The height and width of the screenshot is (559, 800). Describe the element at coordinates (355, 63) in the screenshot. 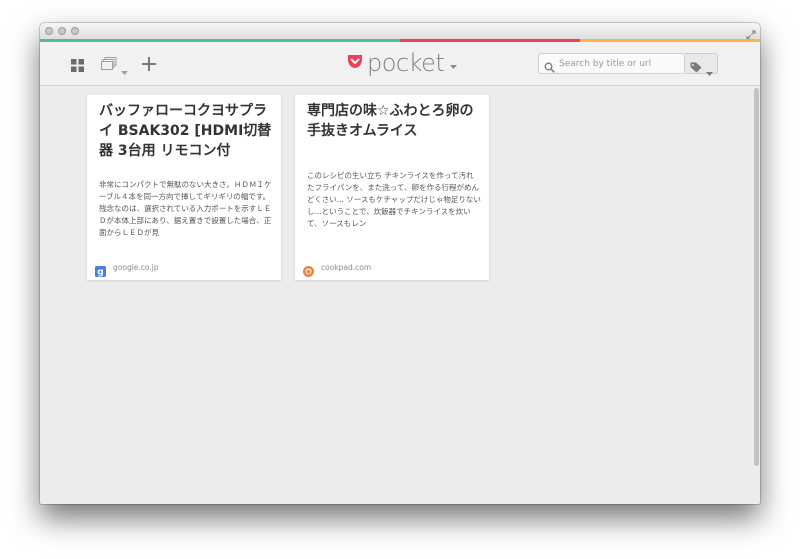

I see `pocket-shield-icon` at that location.